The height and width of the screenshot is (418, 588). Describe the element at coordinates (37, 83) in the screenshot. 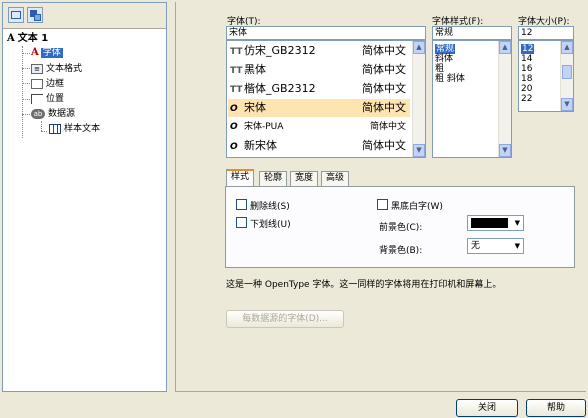

I see `border-icon` at that location.